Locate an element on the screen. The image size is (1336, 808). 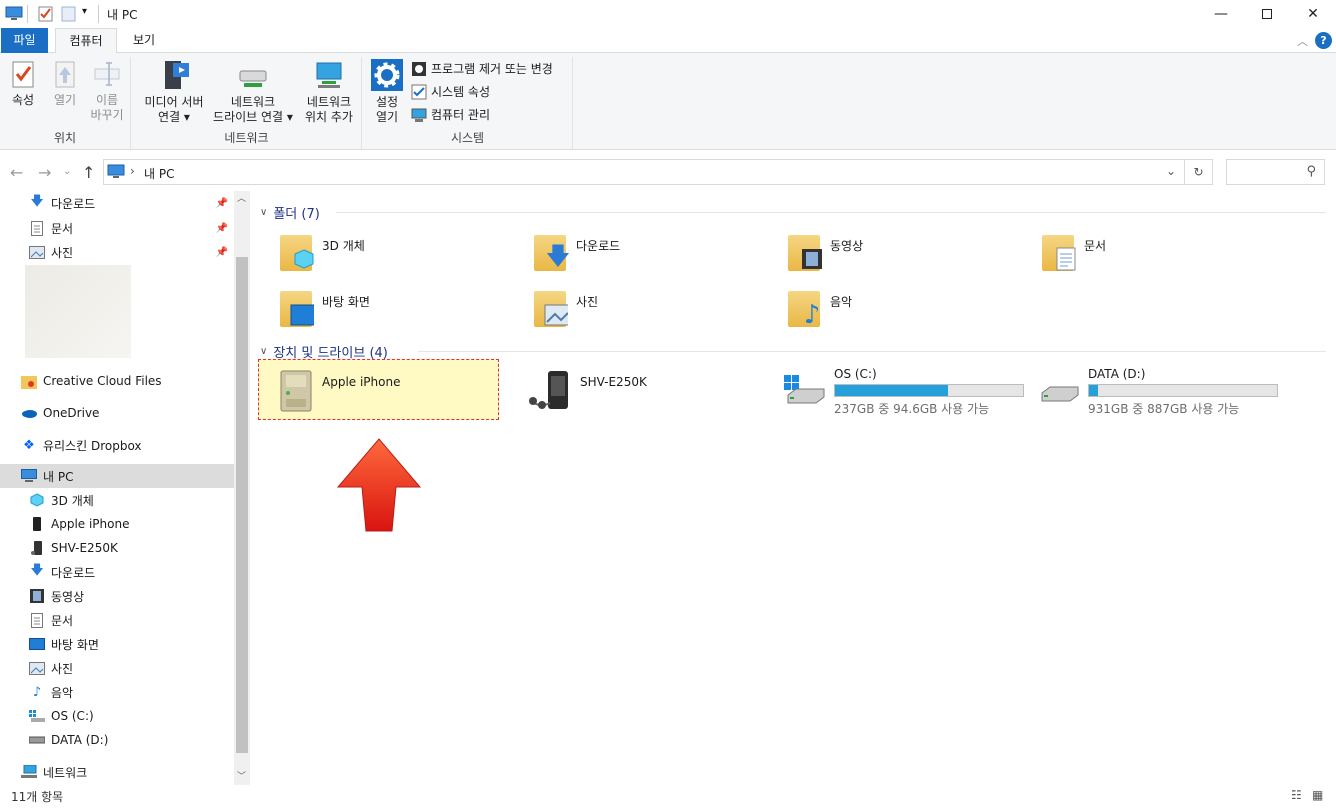
refresh-button: ↻ is located at coordinates (1199, 172).